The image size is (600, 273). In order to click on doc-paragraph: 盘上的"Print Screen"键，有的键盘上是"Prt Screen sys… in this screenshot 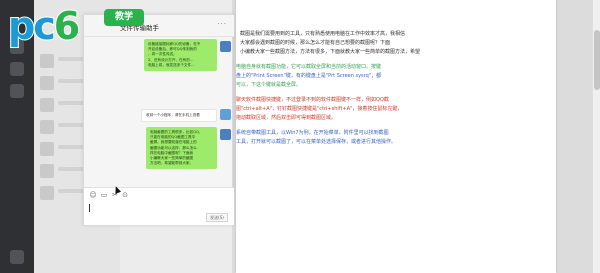, I will do `click(309, 76)`.